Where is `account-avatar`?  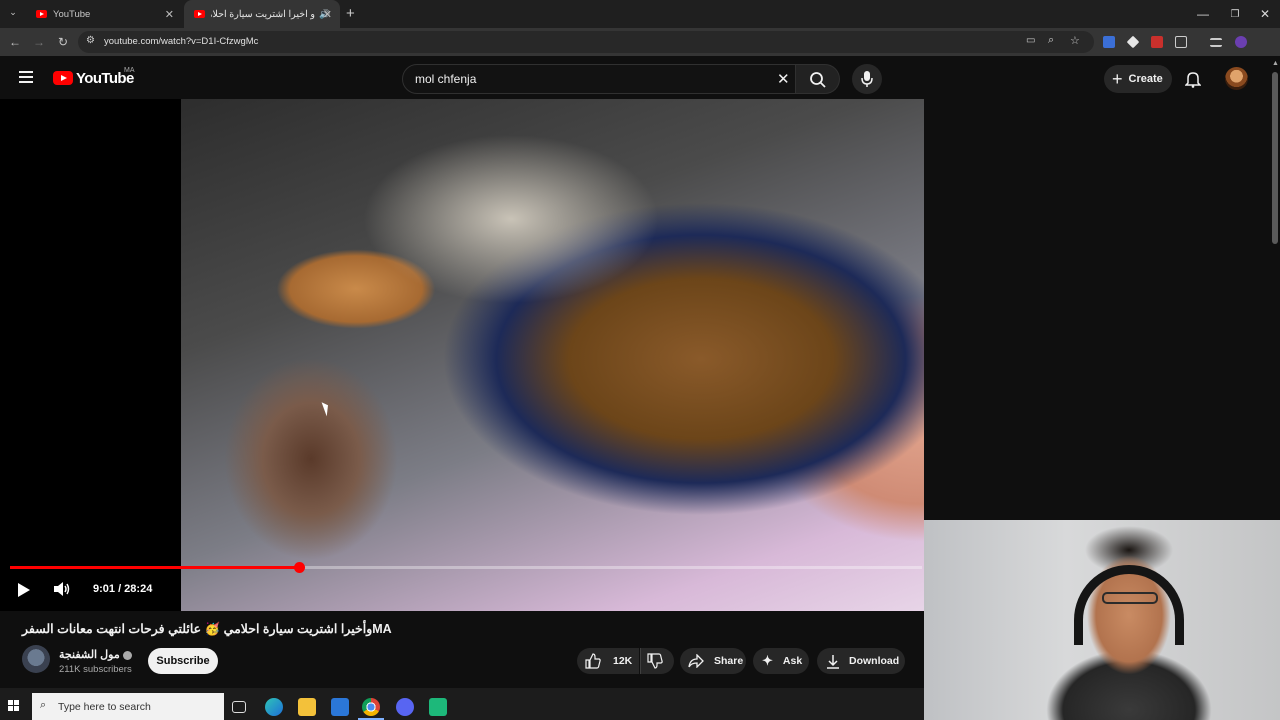 account-avatar is located at coordinates (1236, 78).